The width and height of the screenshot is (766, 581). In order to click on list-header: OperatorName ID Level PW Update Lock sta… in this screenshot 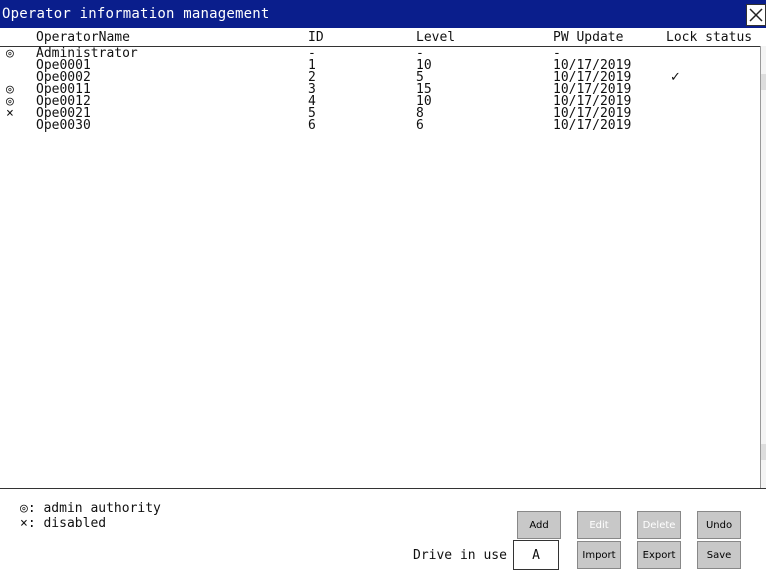, I will do `click(383, 38)`.